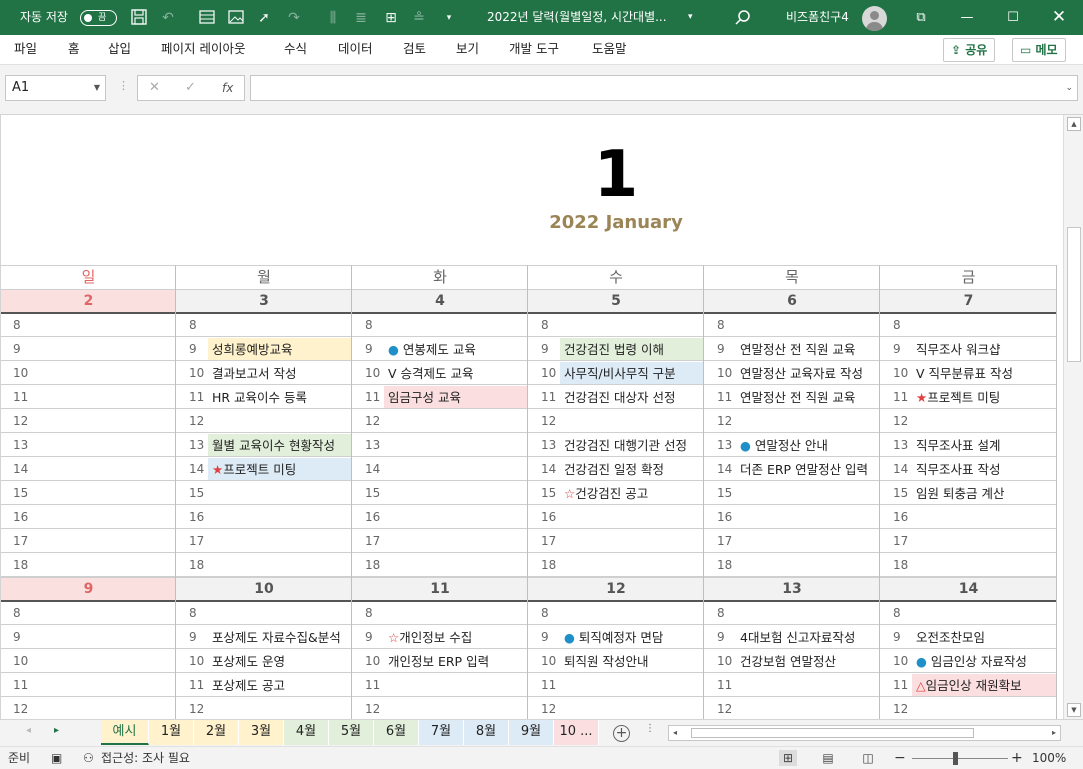 Image resolution: width=1083 pixels, height=769 pixels. What do you see at coordinates (546, 565) in the screenshot?
I see `hour-cell: 18` at bounding box center [546, 565].